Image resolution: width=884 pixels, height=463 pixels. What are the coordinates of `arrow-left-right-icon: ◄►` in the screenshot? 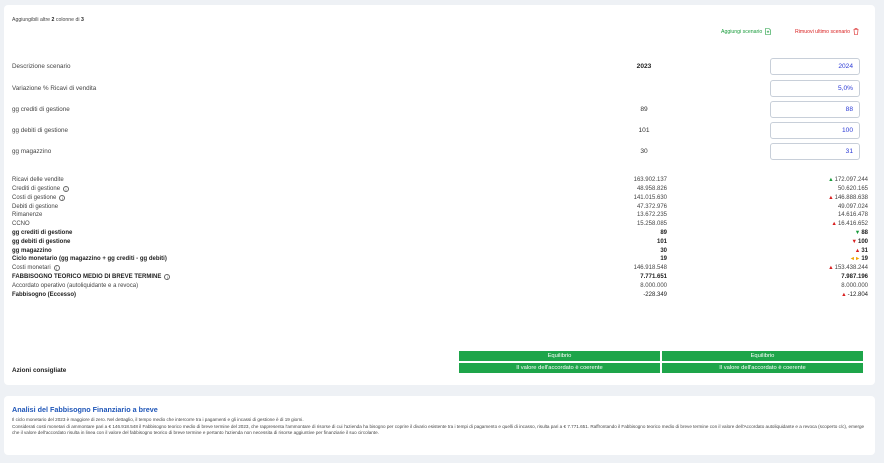 It's located at (855, 259).